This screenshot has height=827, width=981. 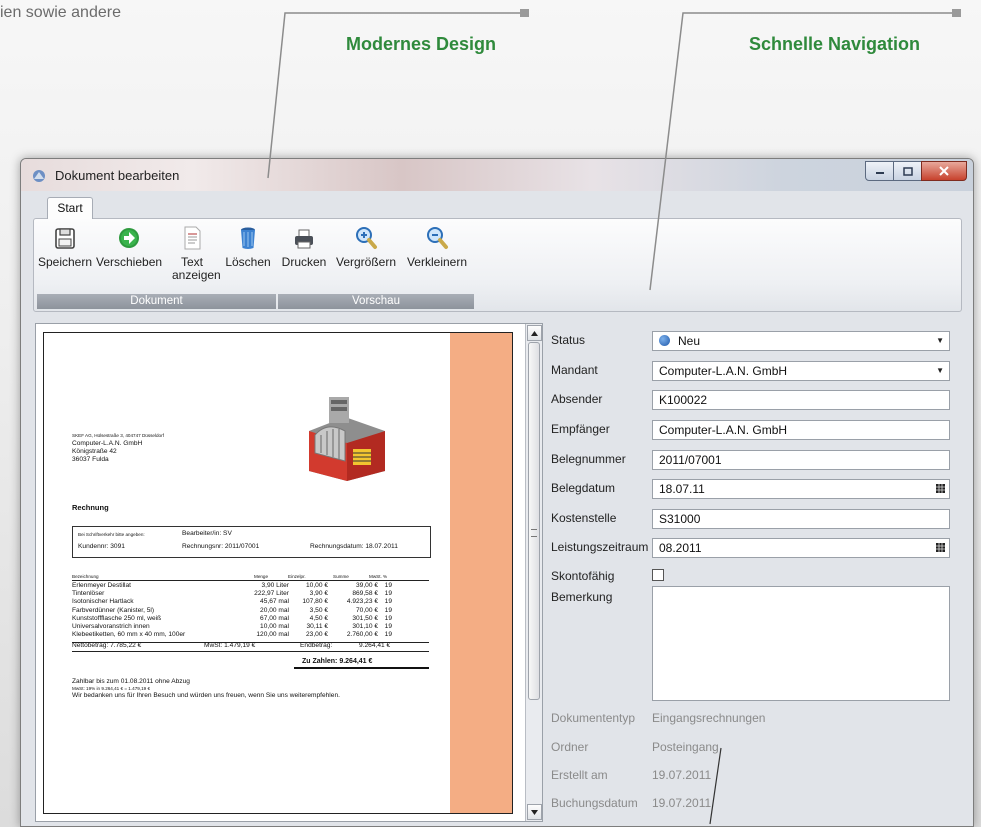 I want to click on arrow-right-icon, so click(x=129, y=238).